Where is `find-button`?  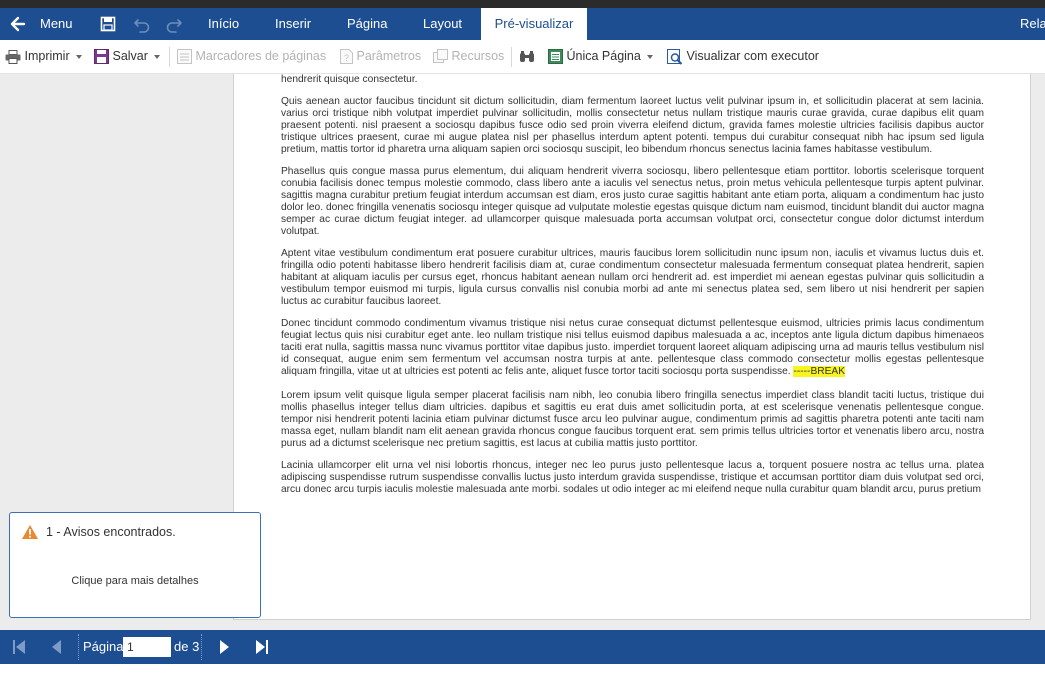 find-button is located at coordinates (527, 56).